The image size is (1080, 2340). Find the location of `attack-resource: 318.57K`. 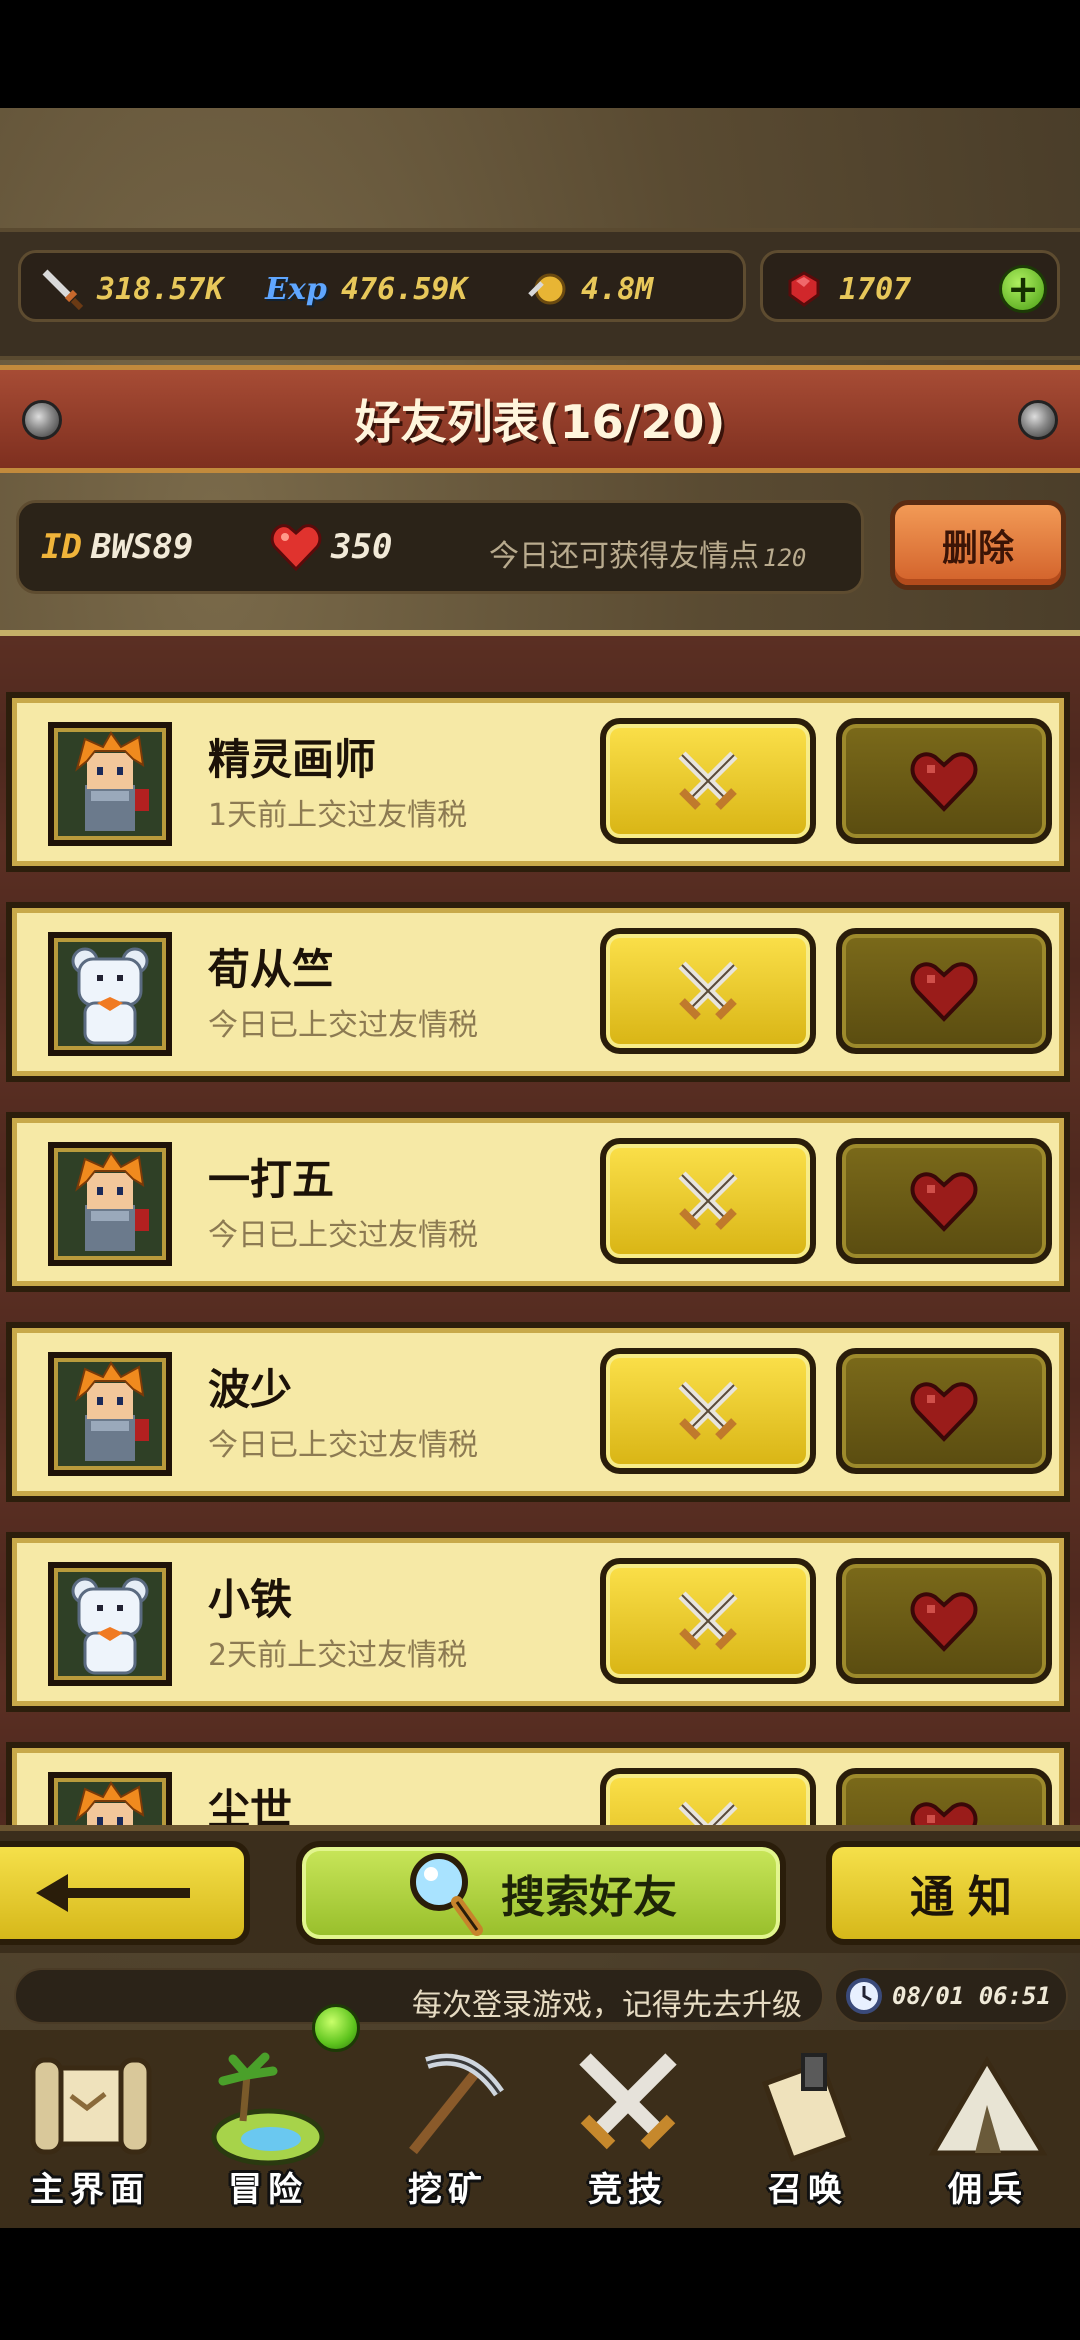

attack-resource: 318.57K is located at coordinates (130, 289).